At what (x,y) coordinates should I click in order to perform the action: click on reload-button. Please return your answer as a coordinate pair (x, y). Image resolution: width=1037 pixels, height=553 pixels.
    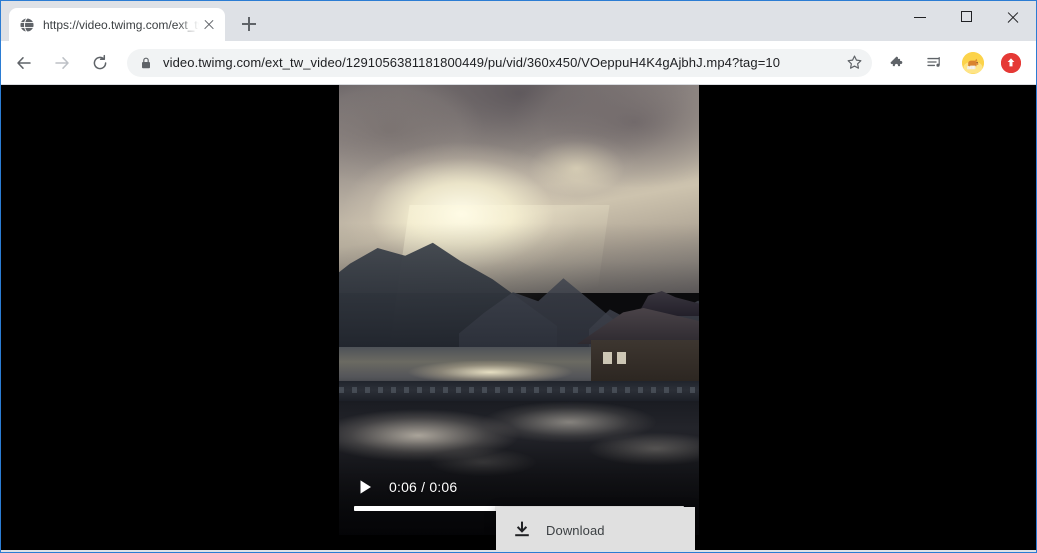
    Looking at the image, I should click on (100, 63).